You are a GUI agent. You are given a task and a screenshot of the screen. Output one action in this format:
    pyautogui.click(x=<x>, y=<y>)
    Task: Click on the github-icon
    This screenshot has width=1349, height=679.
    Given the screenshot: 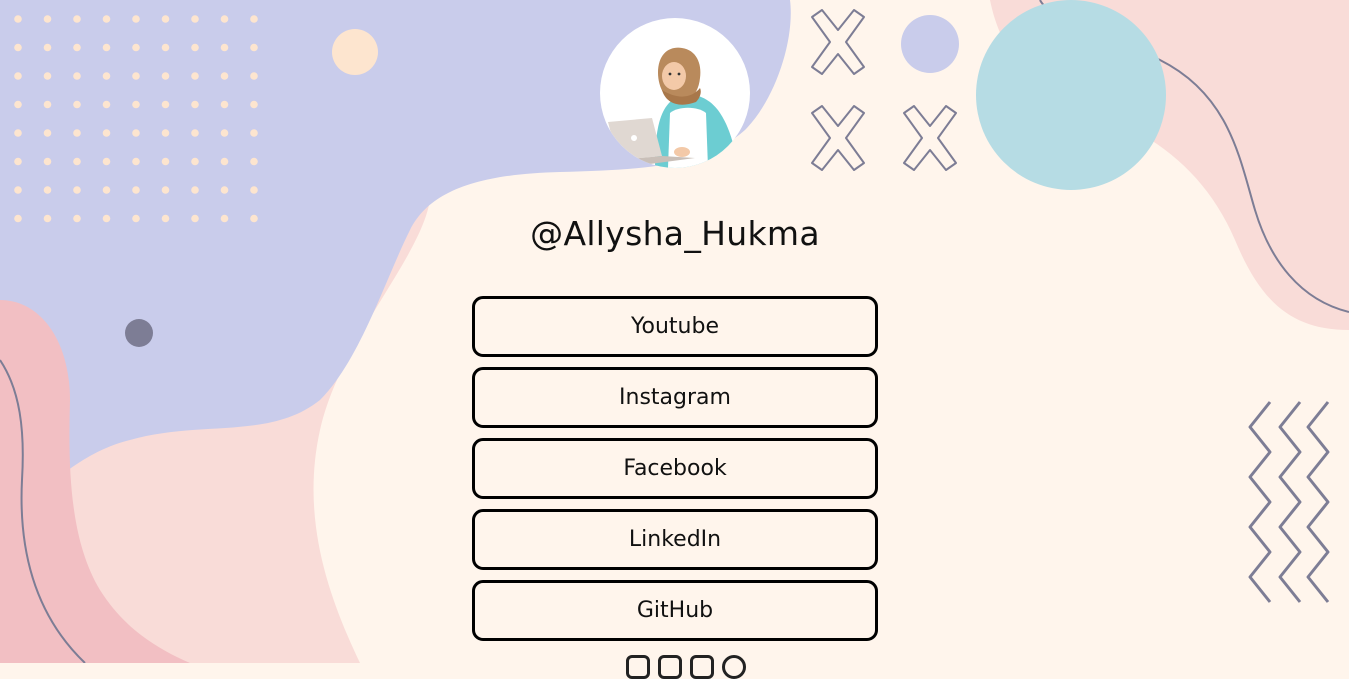 What is the action you would take?
    pyautogui.click(x=734, y=667)
    